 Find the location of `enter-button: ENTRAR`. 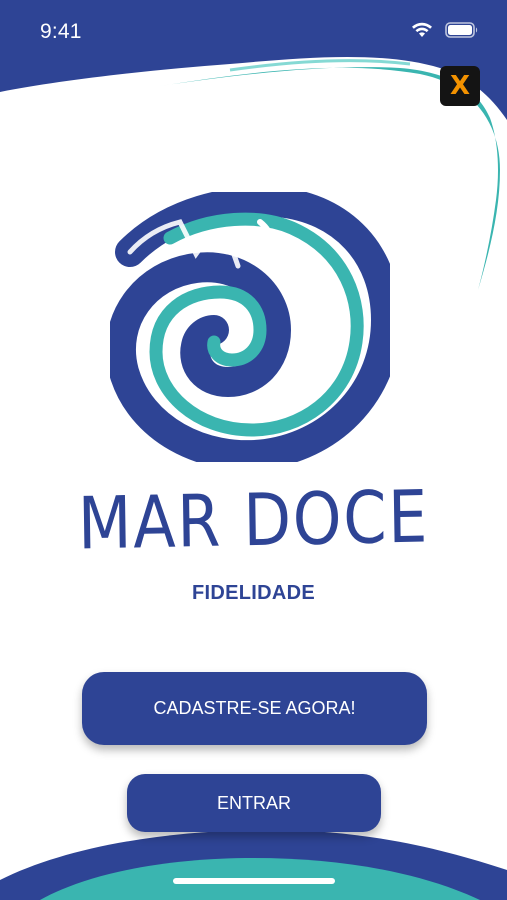

enter-button: ENTRAR is located at coordinates (254, 803).